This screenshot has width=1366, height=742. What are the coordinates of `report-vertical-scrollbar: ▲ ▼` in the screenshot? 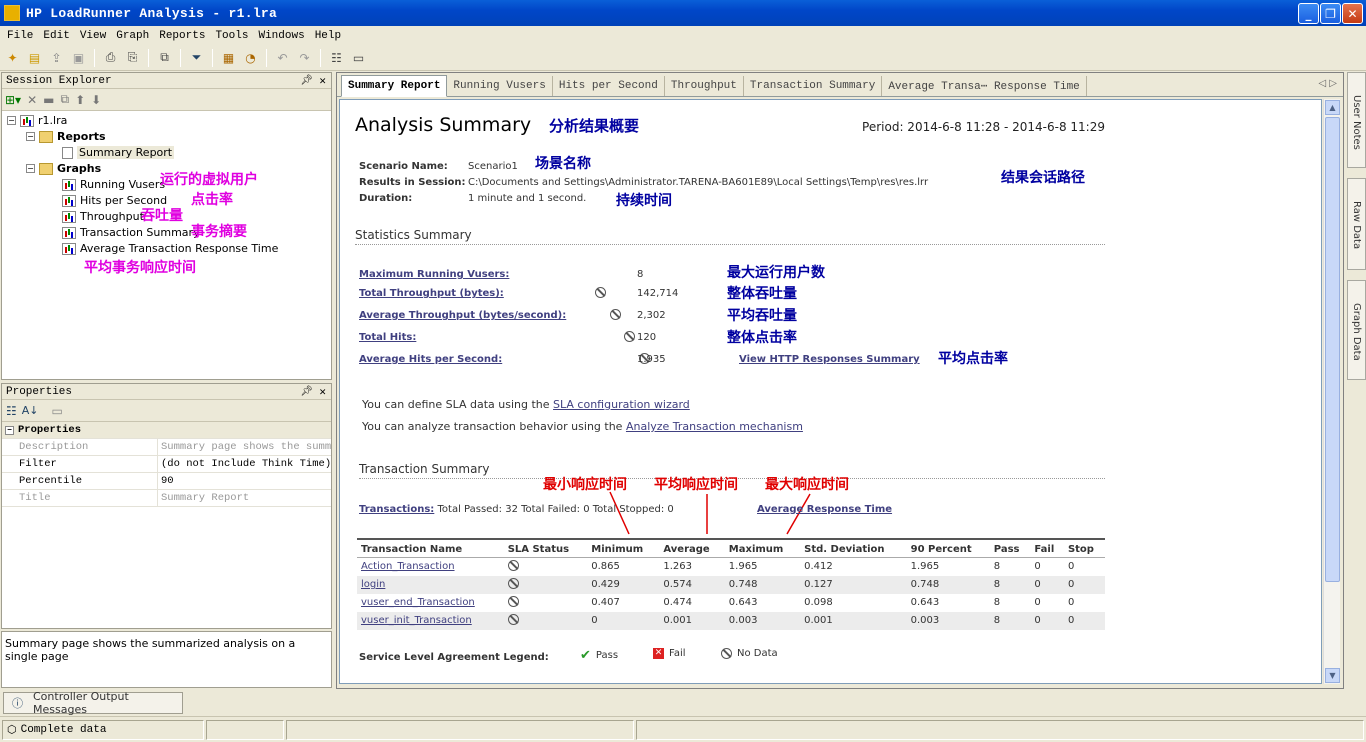 It's located at (1331, 391).